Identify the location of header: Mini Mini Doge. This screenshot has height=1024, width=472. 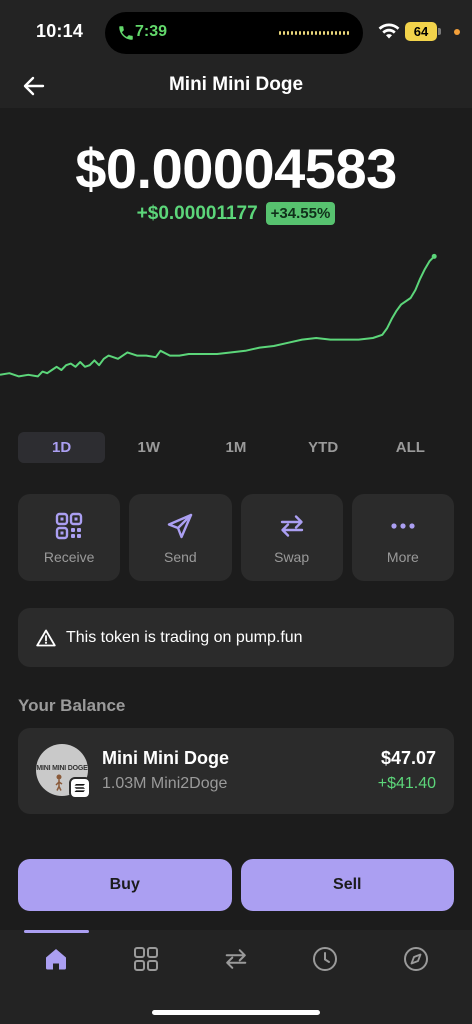
(236, 86).